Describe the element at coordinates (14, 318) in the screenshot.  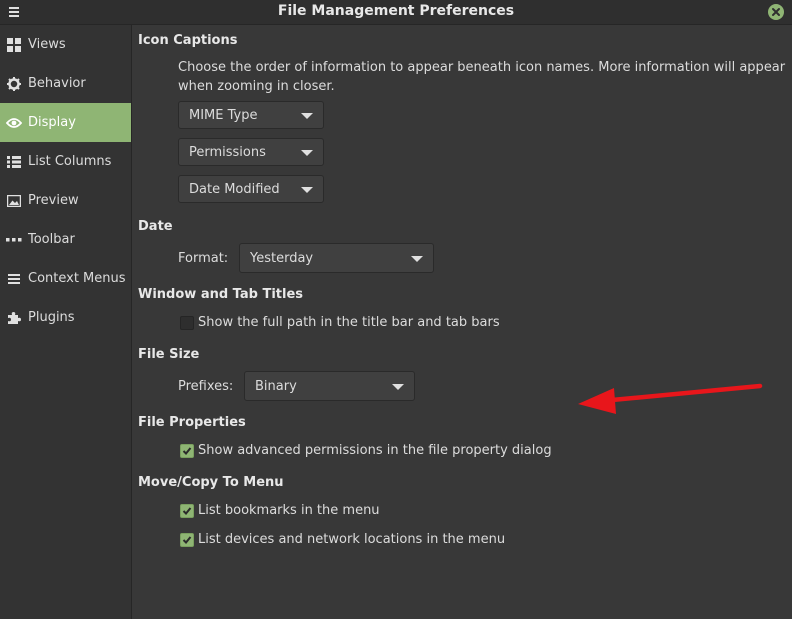
I see `puzzle-icon` at that location.